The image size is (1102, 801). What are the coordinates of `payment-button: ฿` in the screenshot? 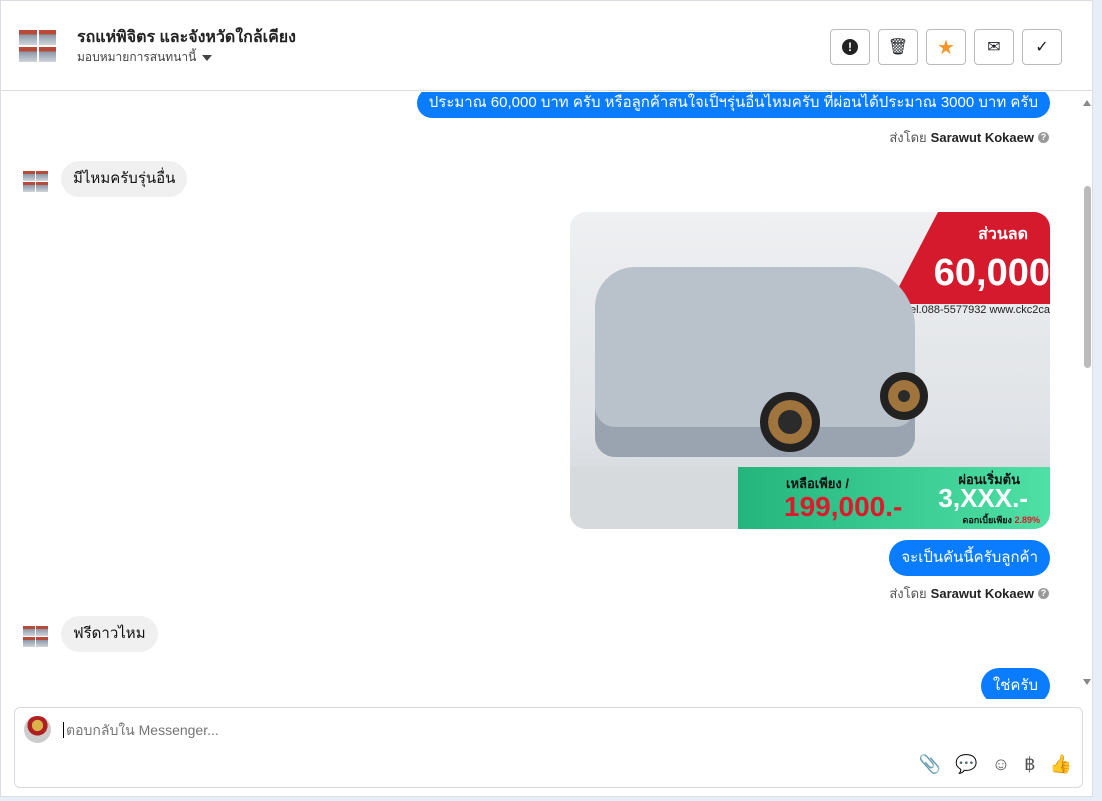 It's located at (1029, 764).